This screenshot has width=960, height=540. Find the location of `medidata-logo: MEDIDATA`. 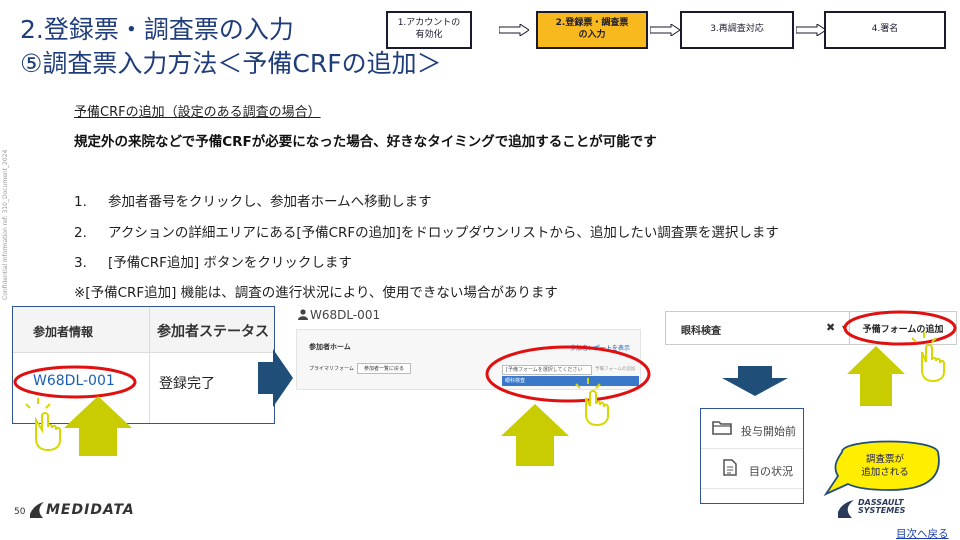

medidata-logo: MEDIDATA is located at coordinates (90, 510).